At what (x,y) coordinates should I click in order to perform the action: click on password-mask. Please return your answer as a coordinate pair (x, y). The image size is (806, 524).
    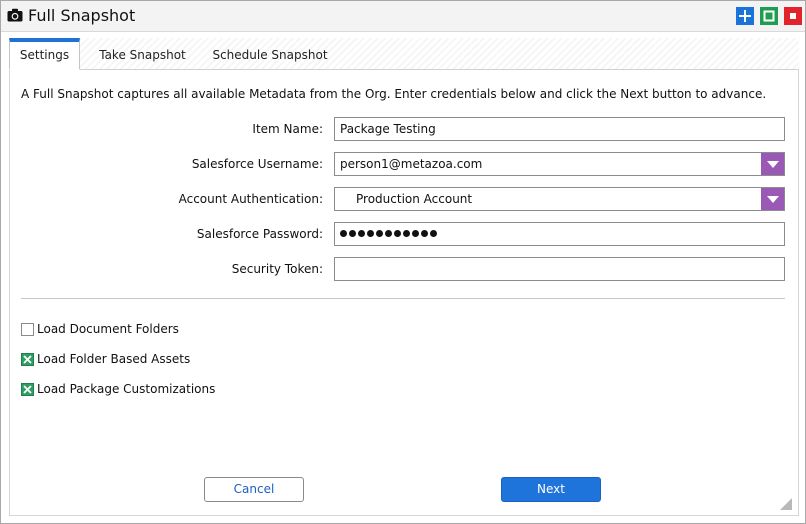
    Looking at the image, I should click on (388, 233).